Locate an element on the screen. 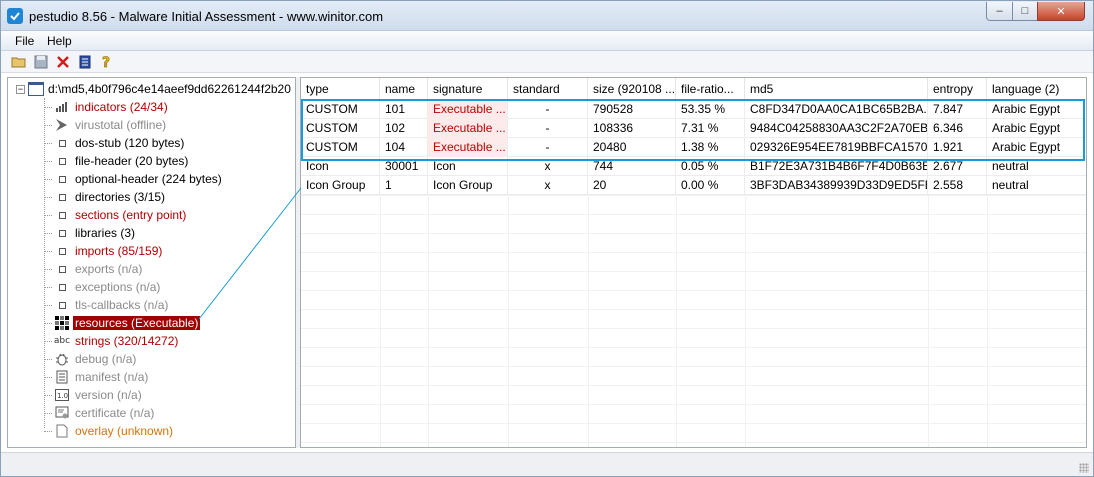  menu-bar: File Help is located at coordinates (547, 41).